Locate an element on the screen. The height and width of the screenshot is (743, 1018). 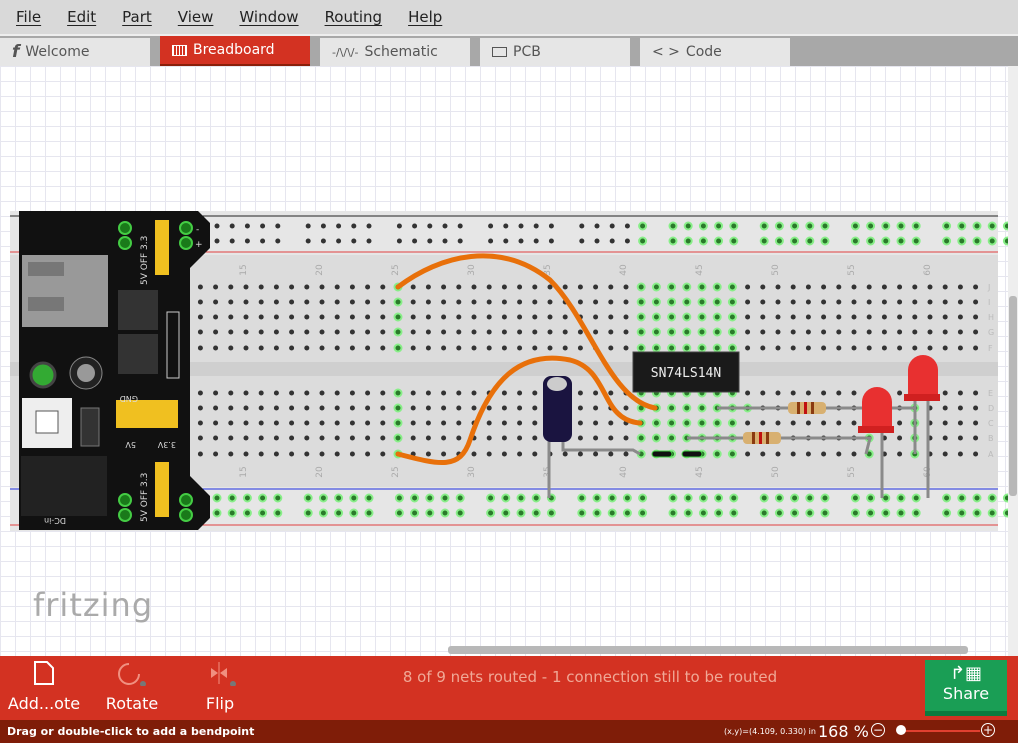
tab-code: < > Code is located at coordinates (715, 52).